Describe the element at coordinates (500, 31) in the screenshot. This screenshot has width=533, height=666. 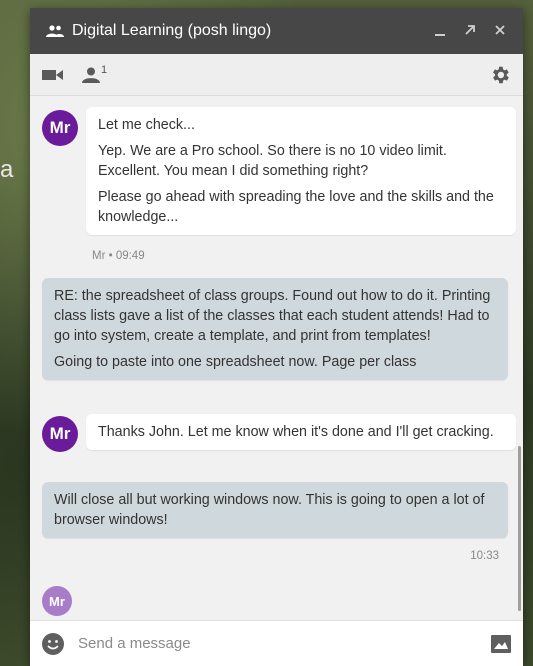
I see `close-icon` at that location.